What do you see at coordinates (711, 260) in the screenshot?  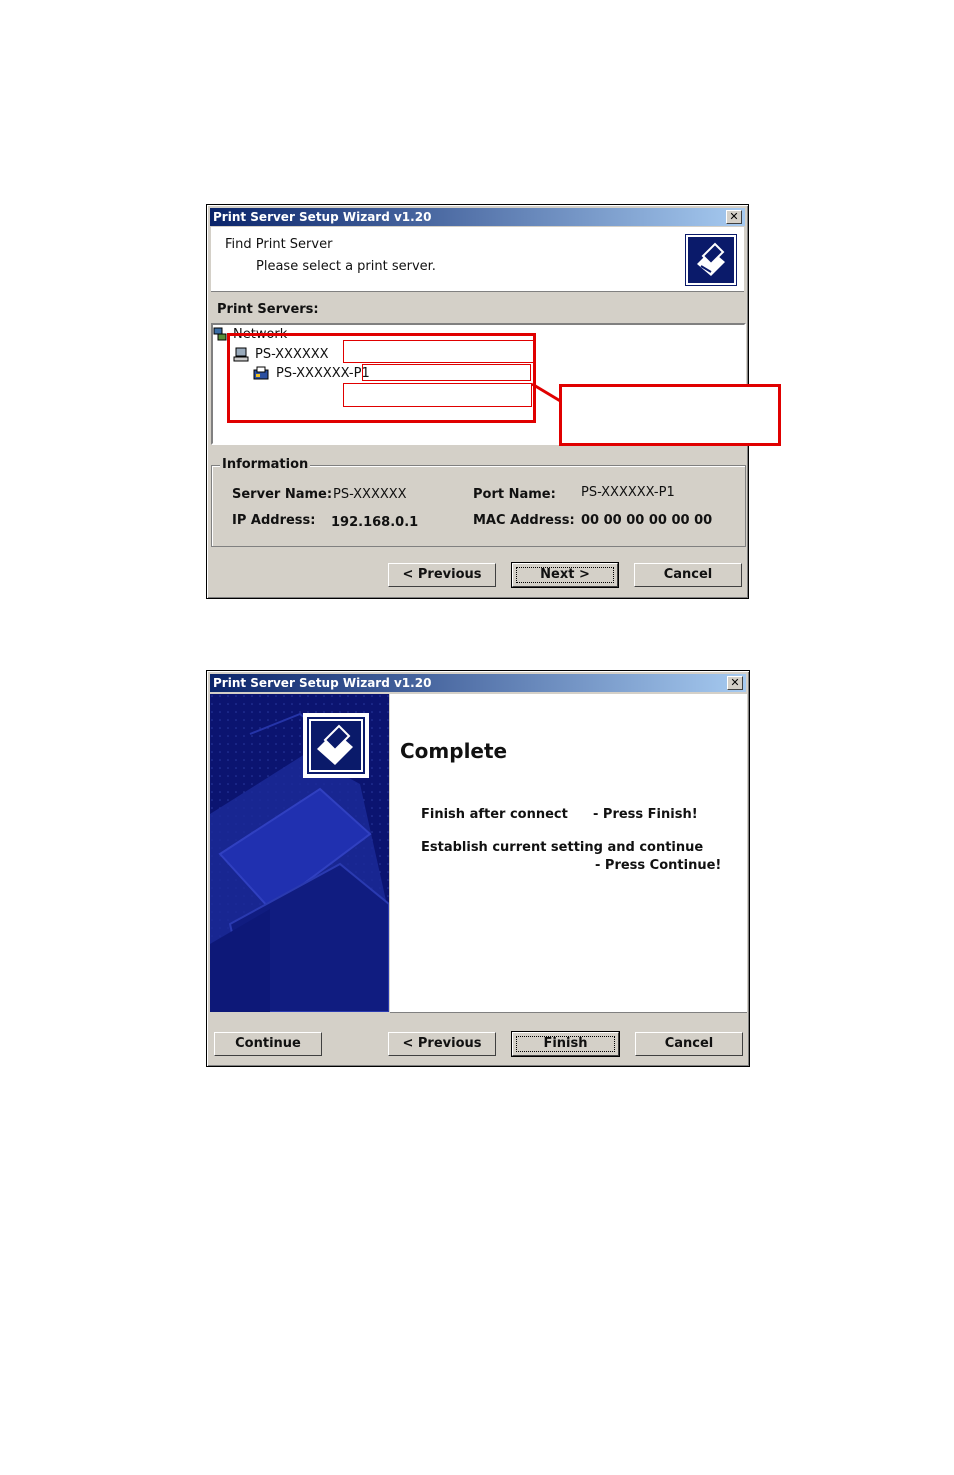 I see `printer-icon` at bounding box center [711, 260].